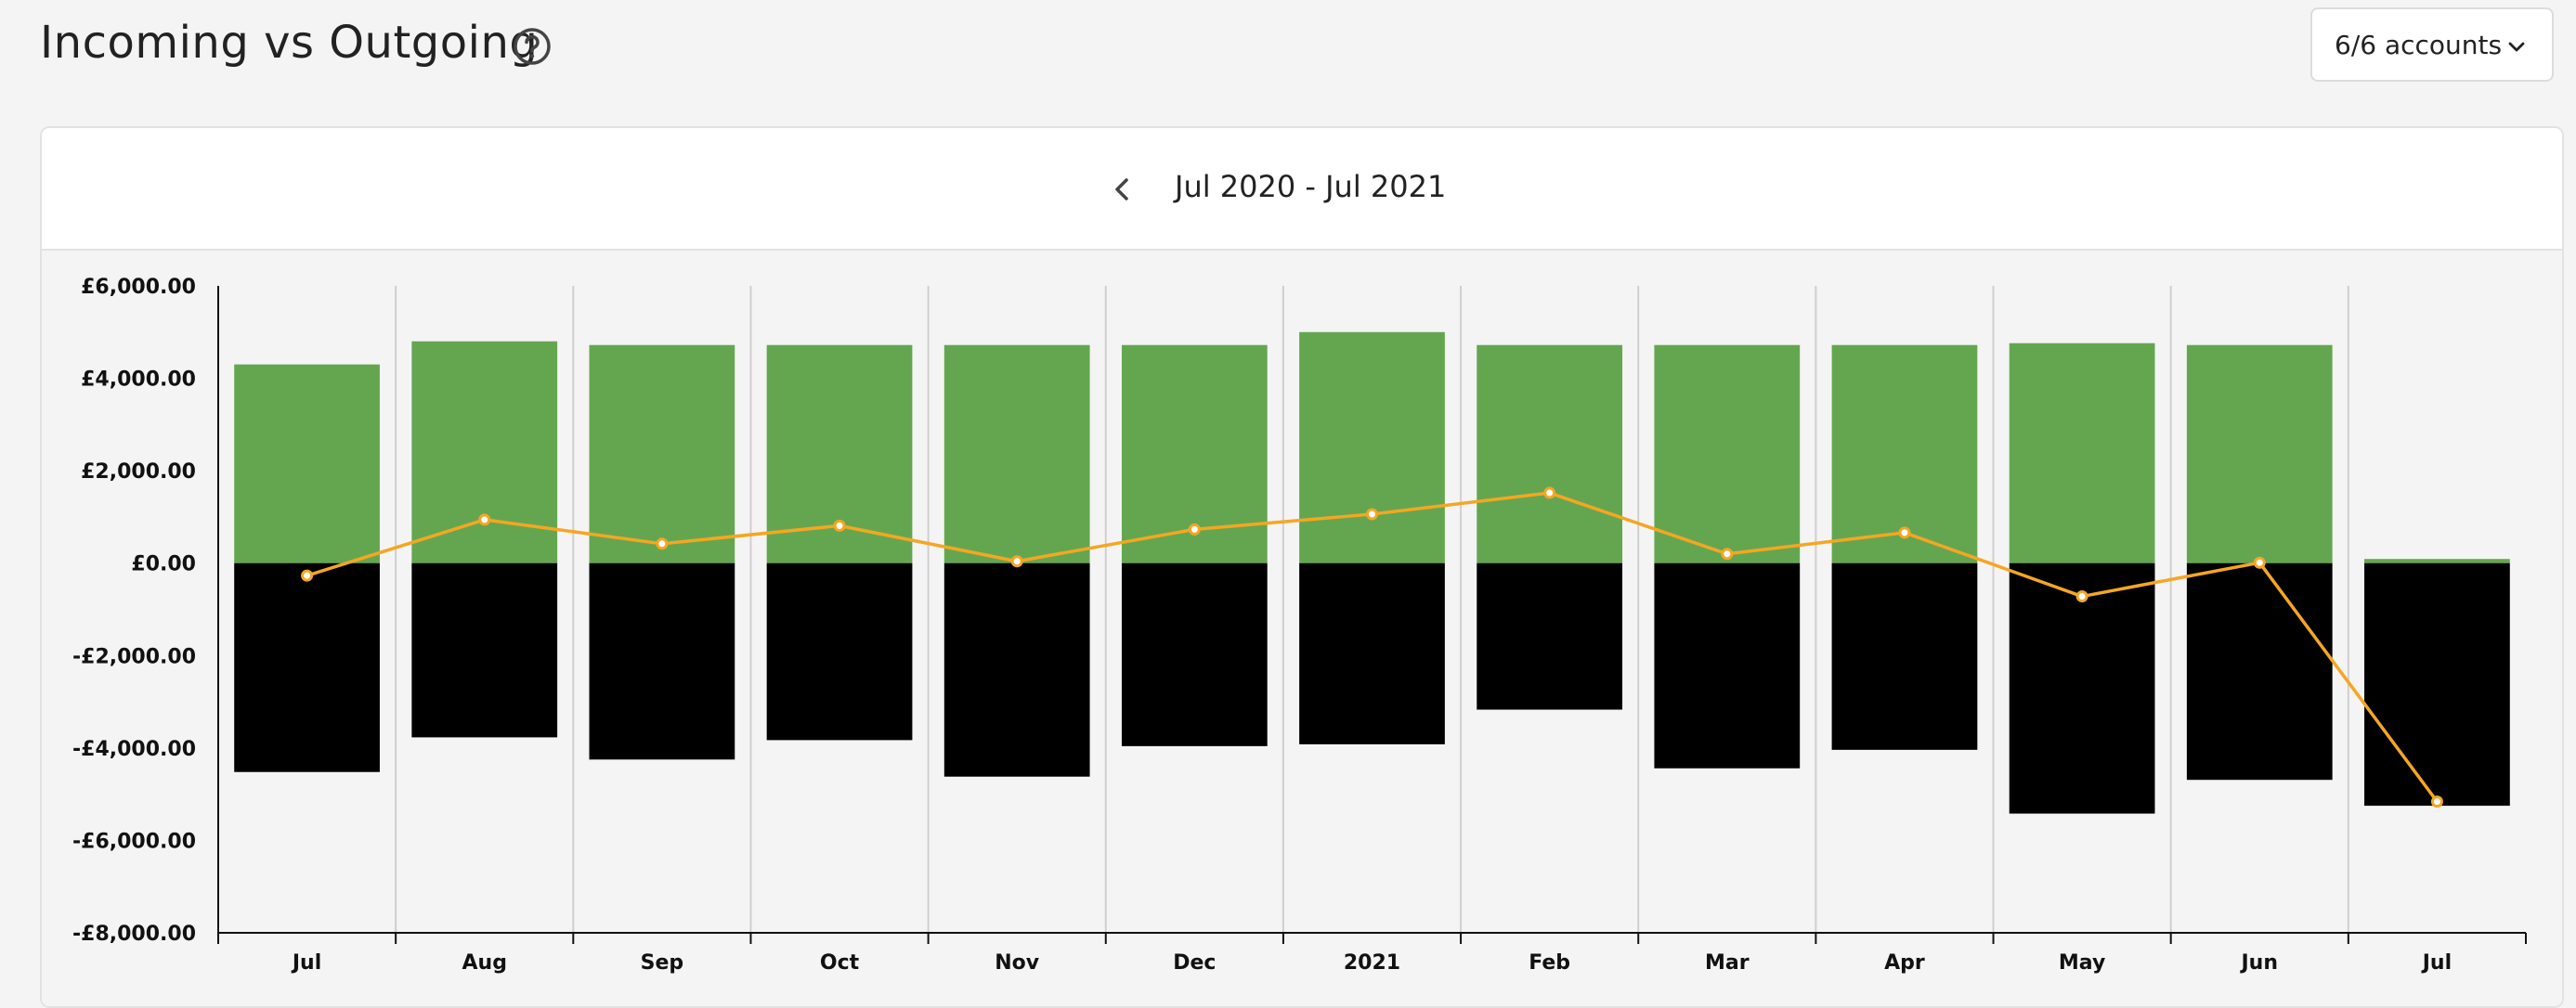 Image resolution: width=2576 pixels, height=1008 pixels. I want to click on y-tick-label: -£6,000.00, so click(134, 841).